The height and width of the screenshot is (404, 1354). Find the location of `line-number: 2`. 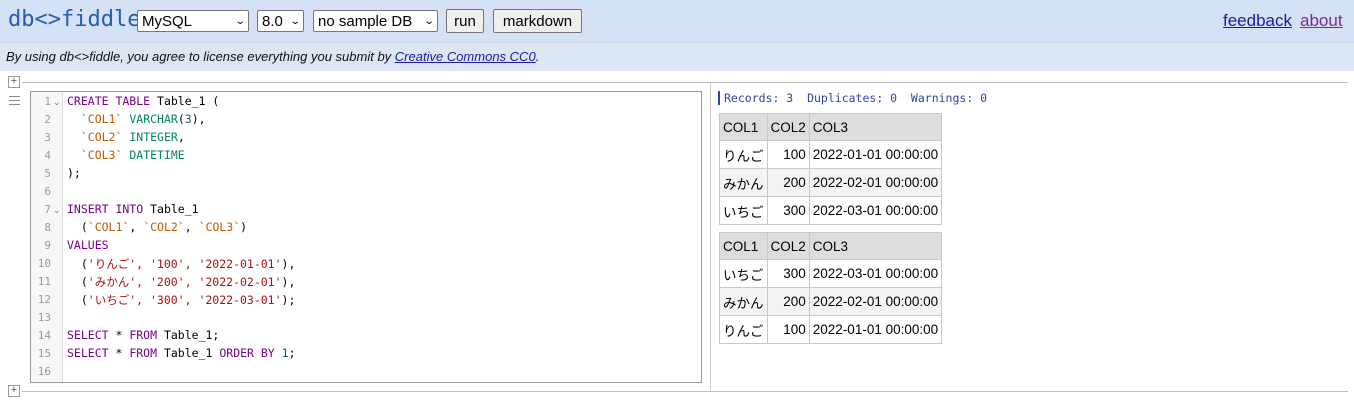

line-number: 2 is located at coordinates (47, 119).